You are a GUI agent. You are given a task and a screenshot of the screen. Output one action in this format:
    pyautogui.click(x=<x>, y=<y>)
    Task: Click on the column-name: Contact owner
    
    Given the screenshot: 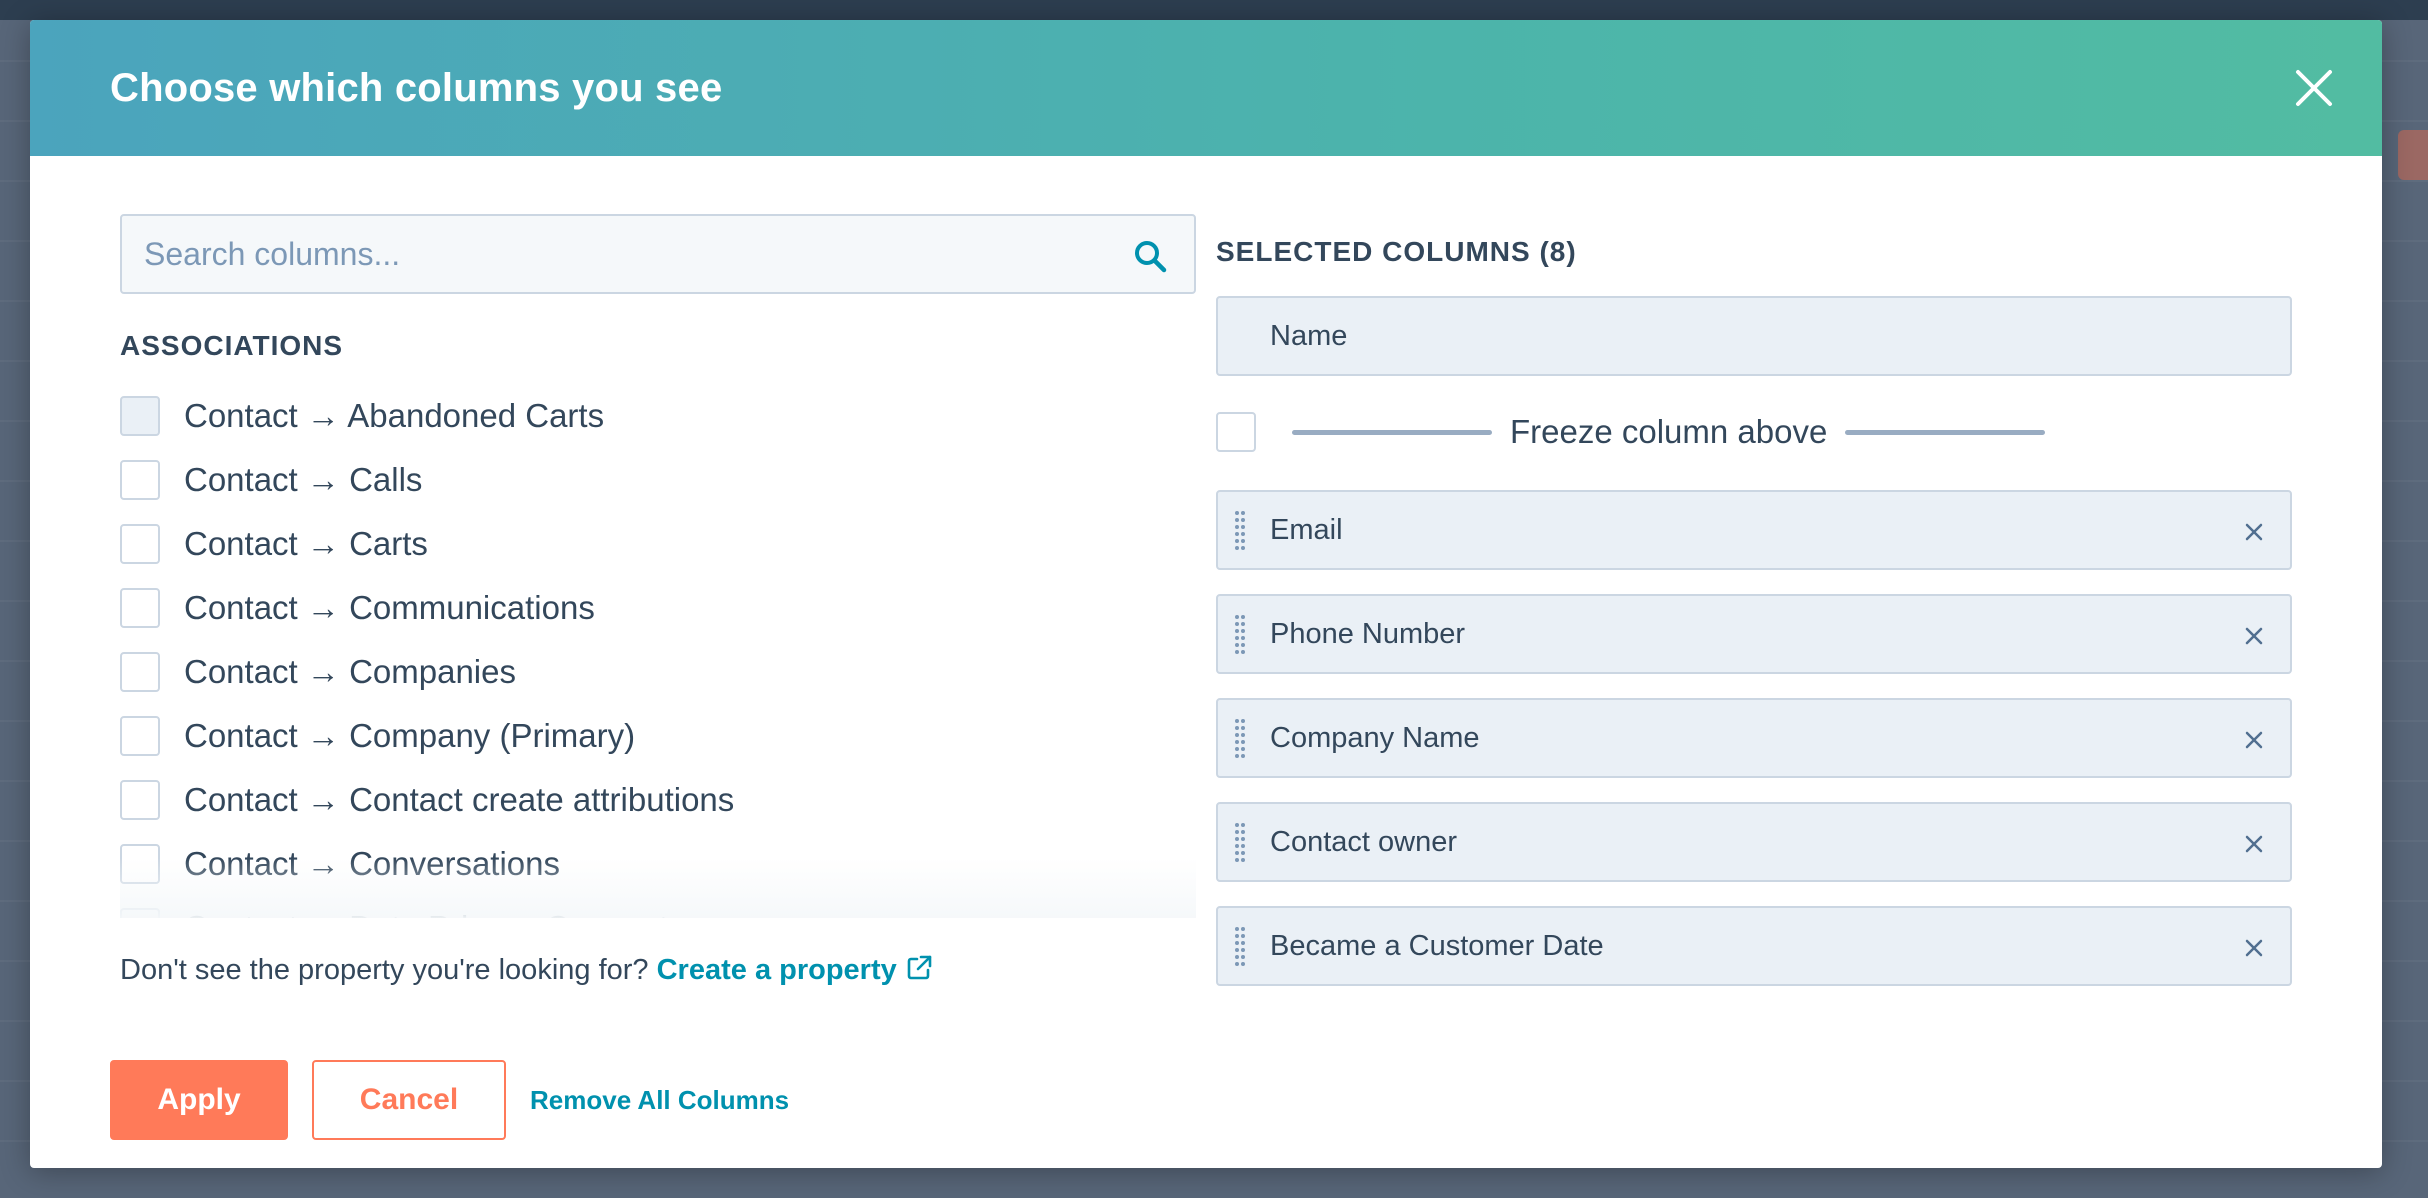 What is the action you would take?
    pyautogui.click(x=1363, y=841)
    